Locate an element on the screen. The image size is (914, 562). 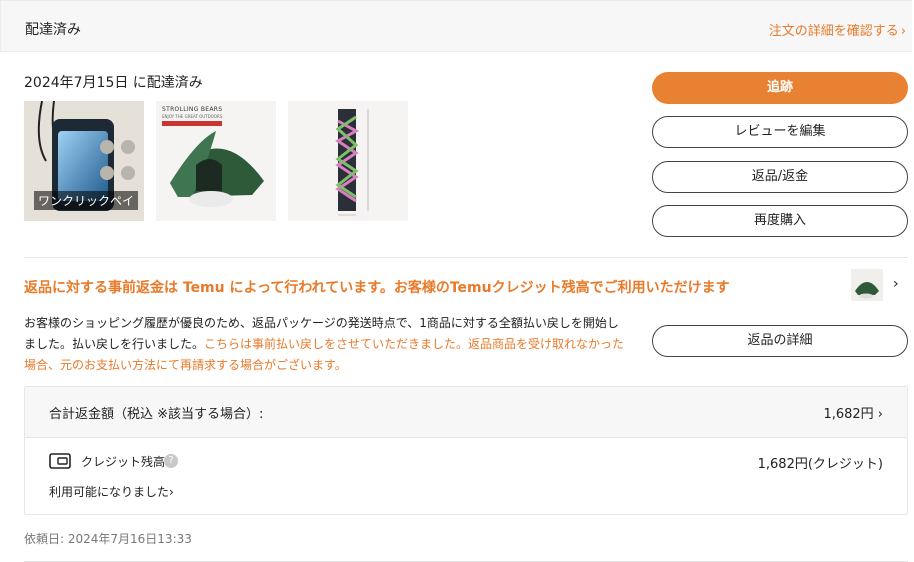
refund-item-thumbnail is located at coordinates (867, 285).